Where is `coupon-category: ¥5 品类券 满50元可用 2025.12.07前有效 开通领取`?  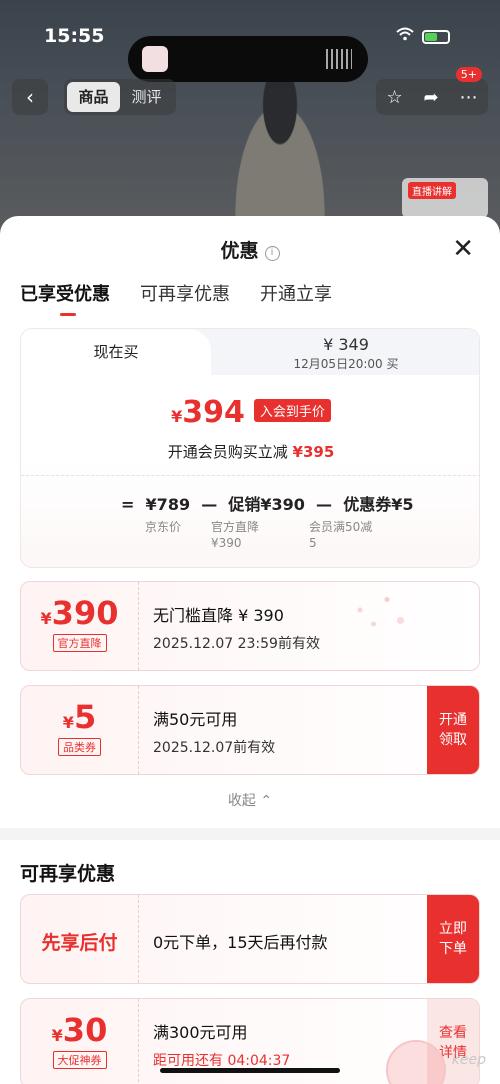
coupon-category: ¥5 品类券 满50元可用 2025.12.07前有效 开通领取 is located at coordinates (250, 730).